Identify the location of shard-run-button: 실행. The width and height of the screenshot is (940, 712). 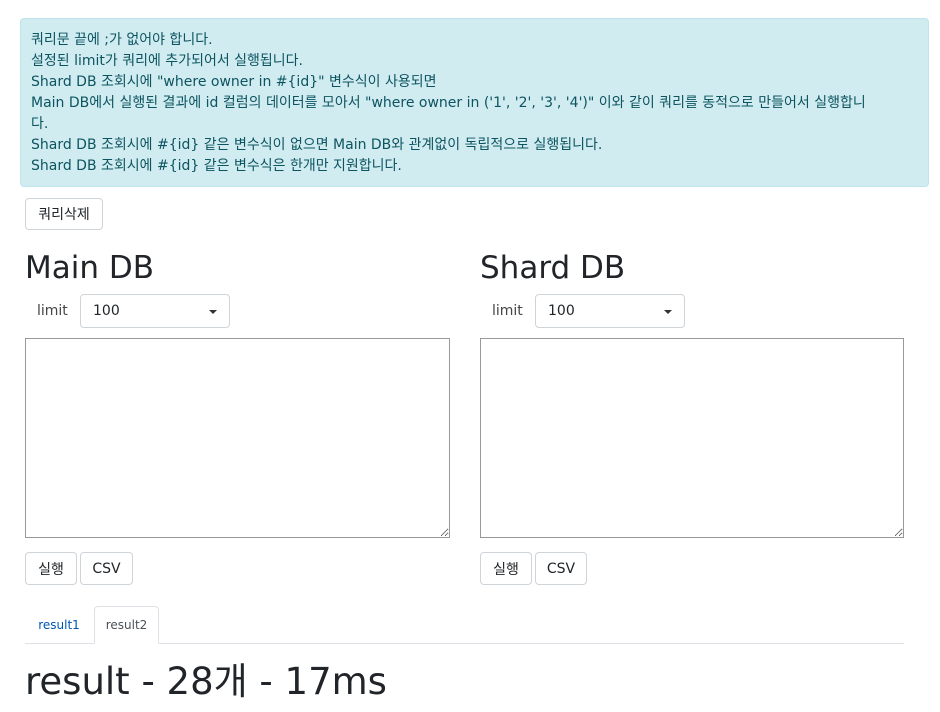
(506, 568).